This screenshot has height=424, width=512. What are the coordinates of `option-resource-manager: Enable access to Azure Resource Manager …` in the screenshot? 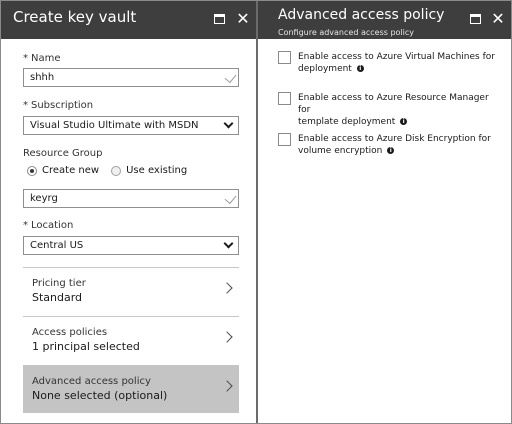 It's located at (388, 110).